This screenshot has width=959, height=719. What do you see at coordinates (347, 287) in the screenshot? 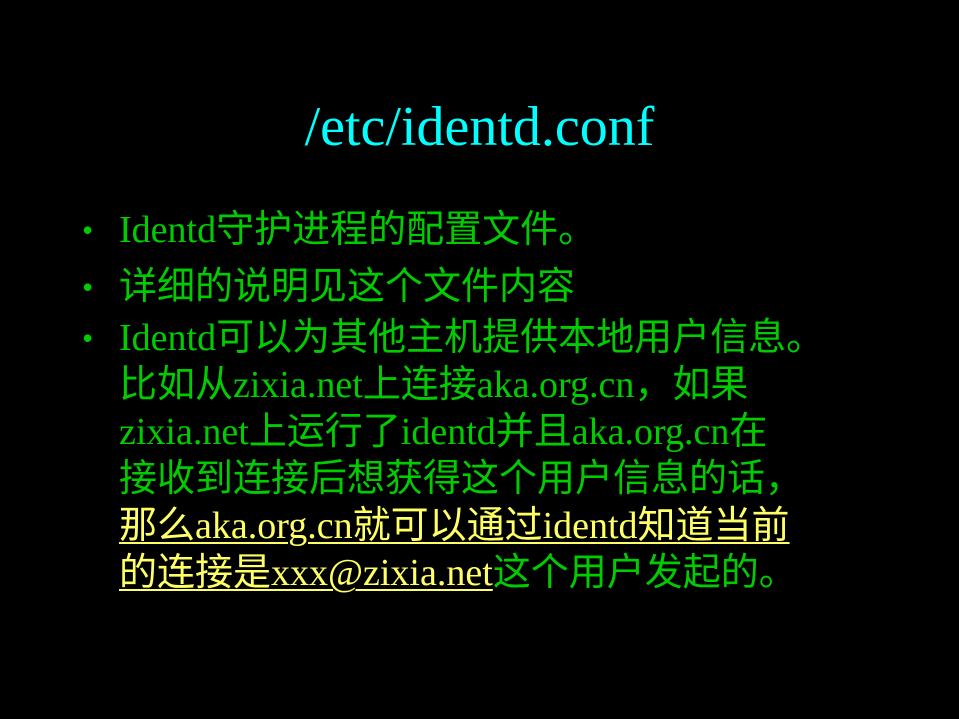
I see `bullet-text: 详细的说明见这个文件内容` at bounding box center [347, 287].